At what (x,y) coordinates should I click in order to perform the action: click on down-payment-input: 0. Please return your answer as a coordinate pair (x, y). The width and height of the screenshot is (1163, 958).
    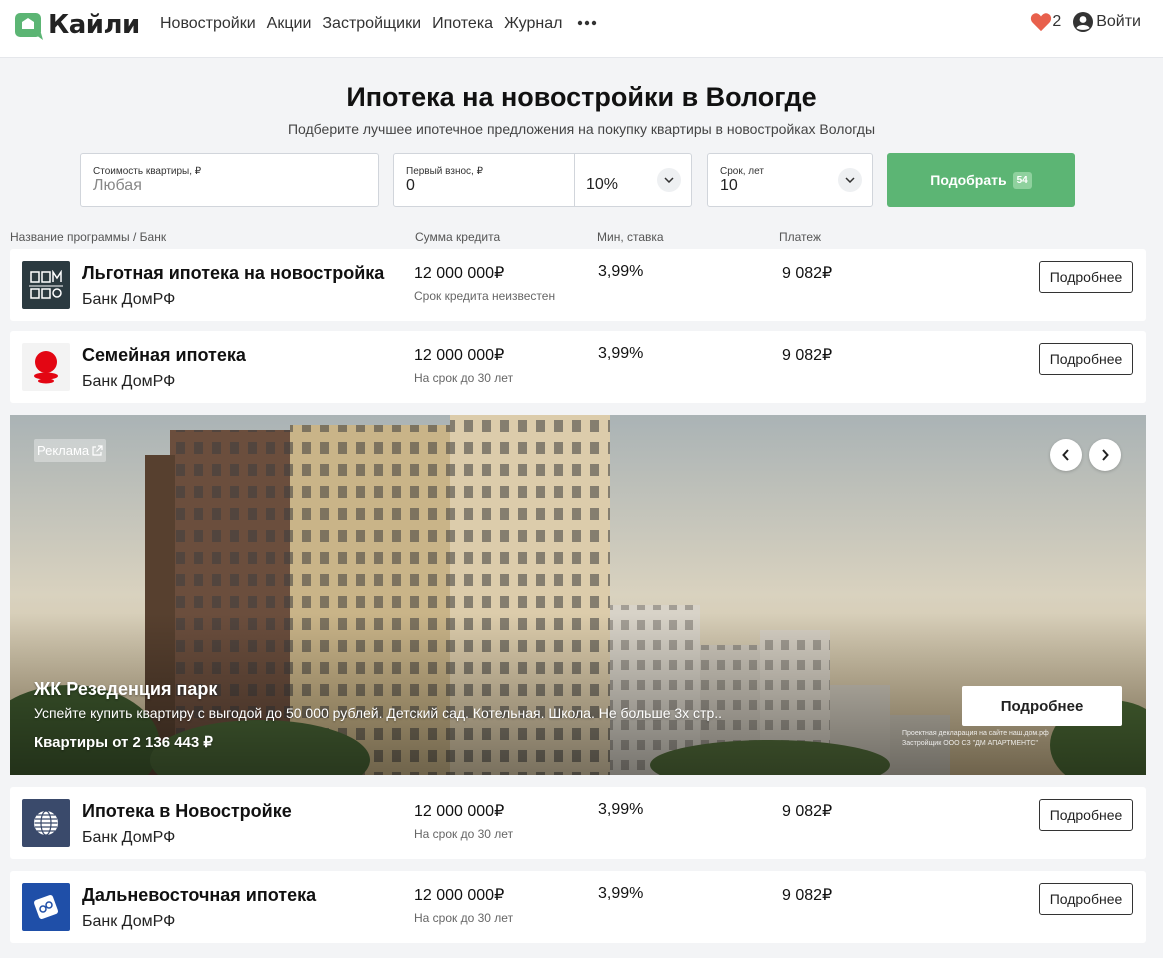
    Looking at the image, I should click on (410, 186).